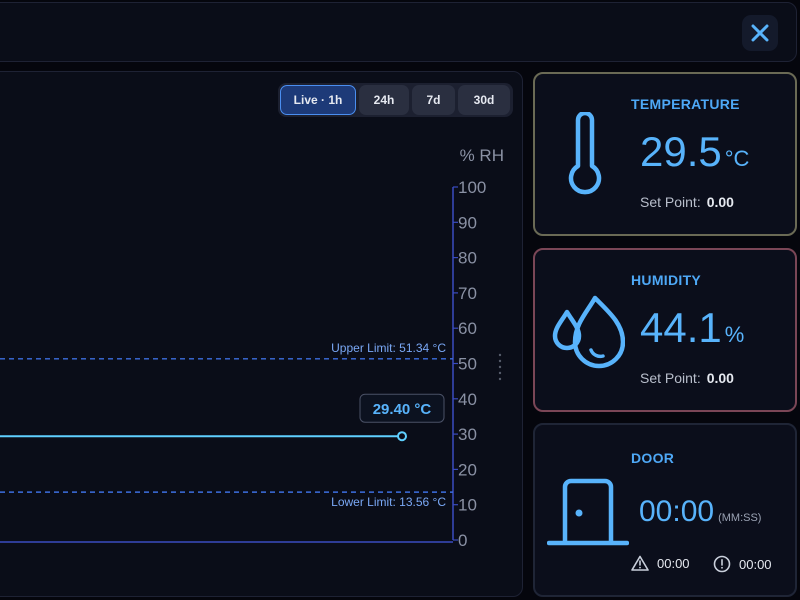 The height and width of the screenshot is (600, 800). Describe the element at coordinates (742, 564) in the screenshot. I see `door-alarm-status: 00:00` at that location.